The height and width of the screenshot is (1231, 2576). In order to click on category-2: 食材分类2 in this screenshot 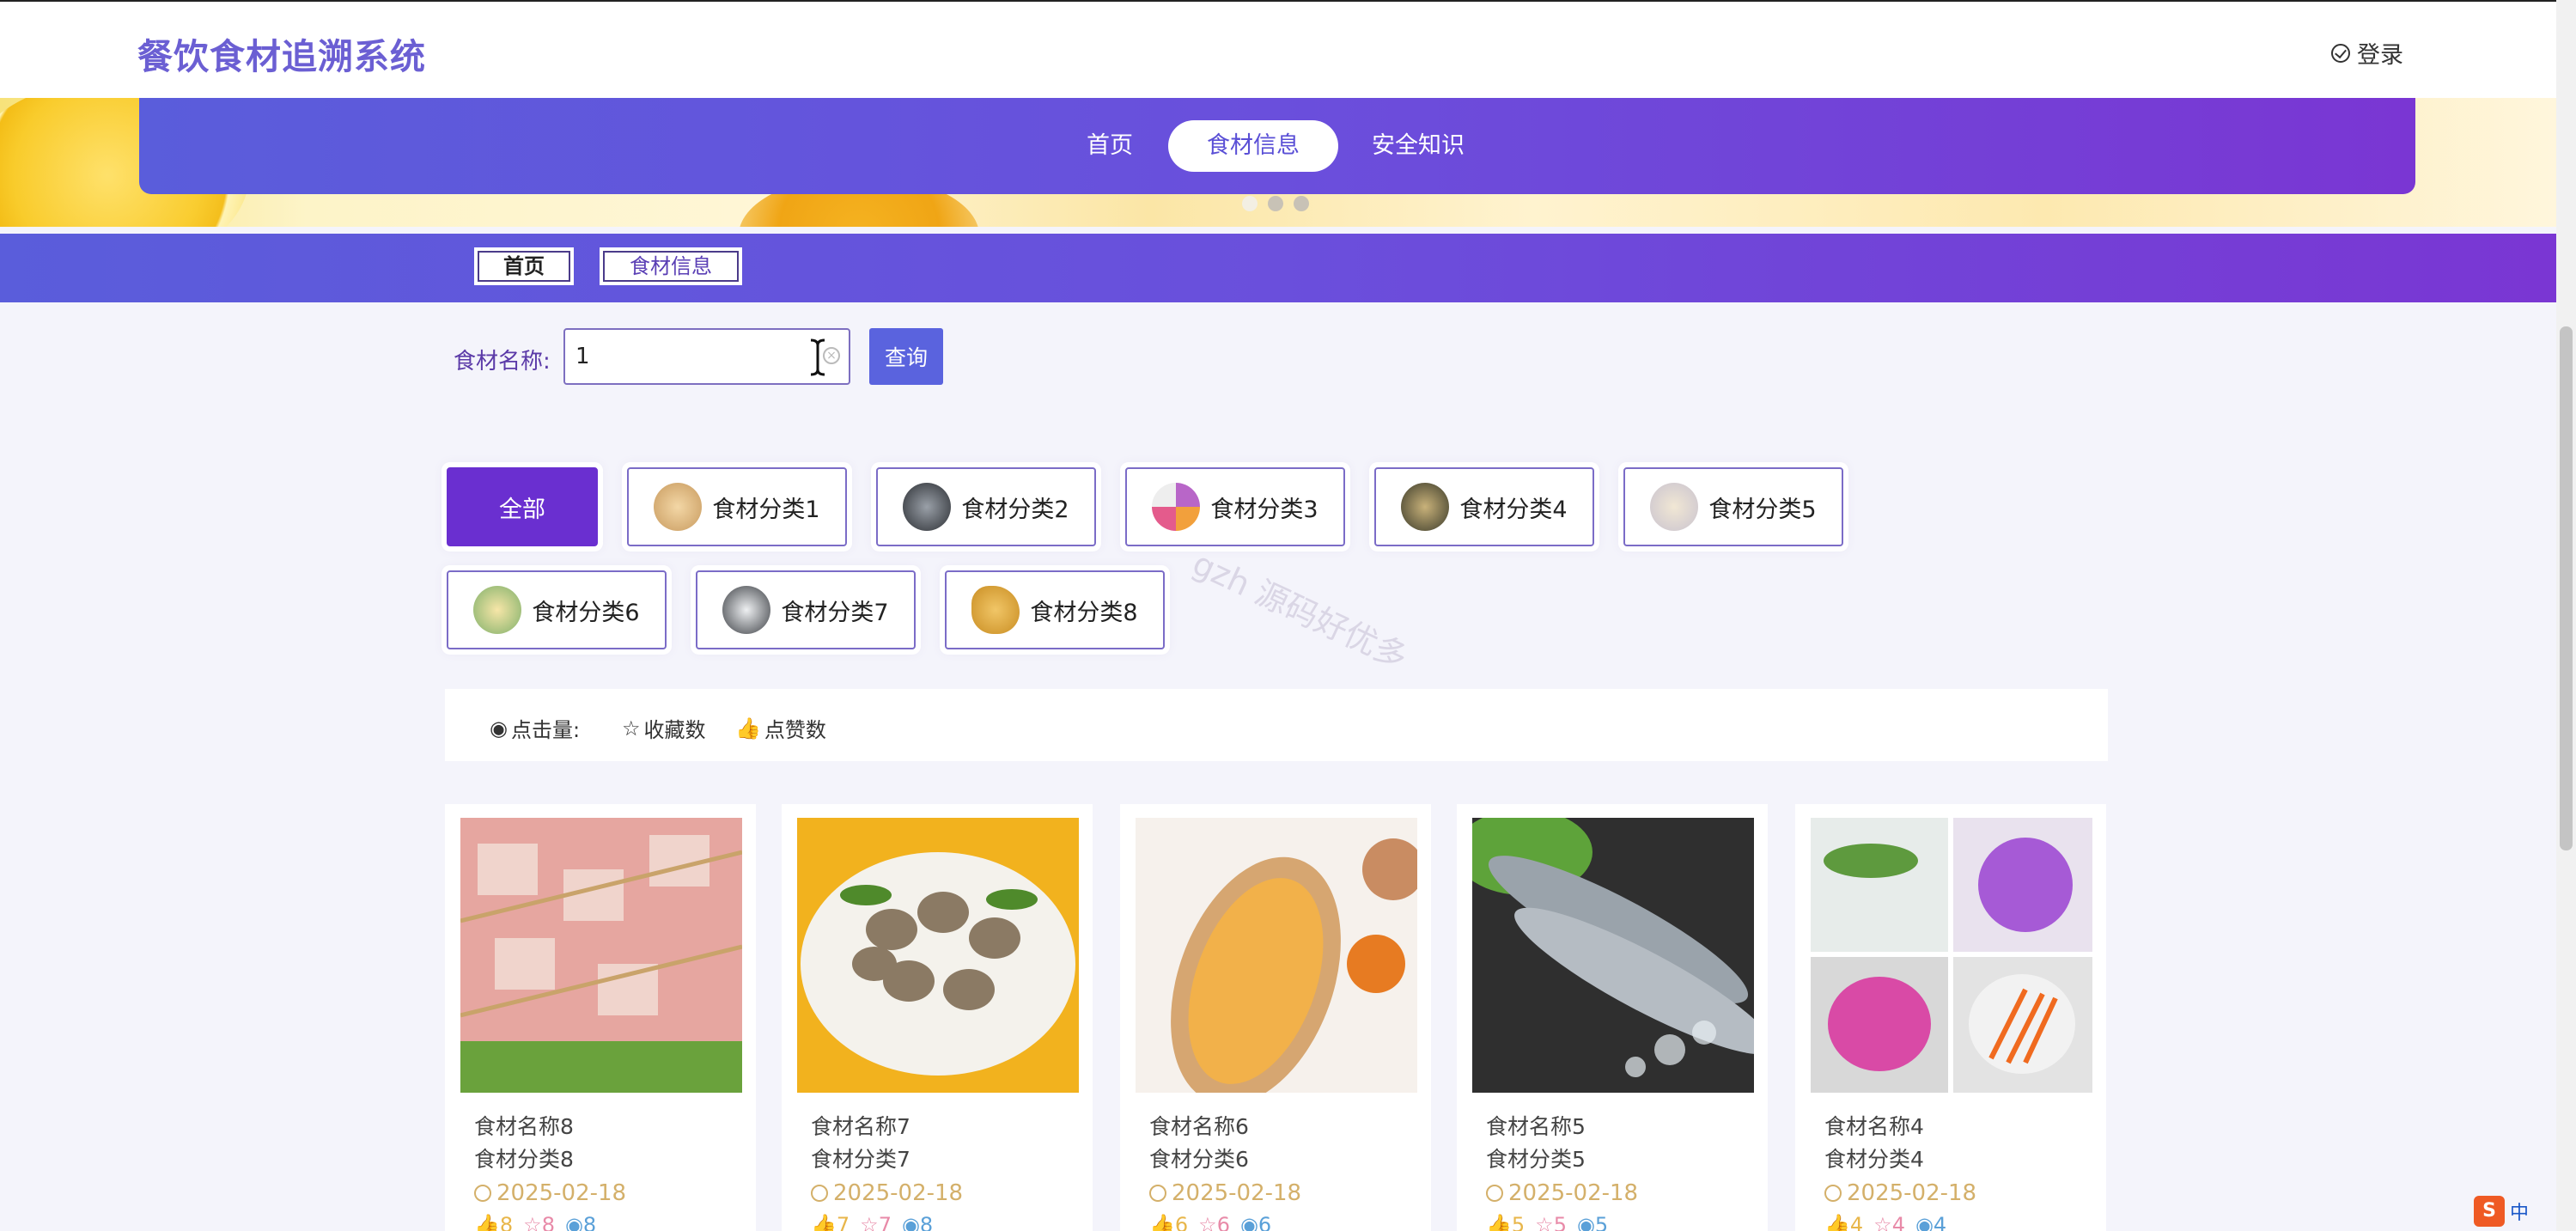, I will do `click(986, 506)`.